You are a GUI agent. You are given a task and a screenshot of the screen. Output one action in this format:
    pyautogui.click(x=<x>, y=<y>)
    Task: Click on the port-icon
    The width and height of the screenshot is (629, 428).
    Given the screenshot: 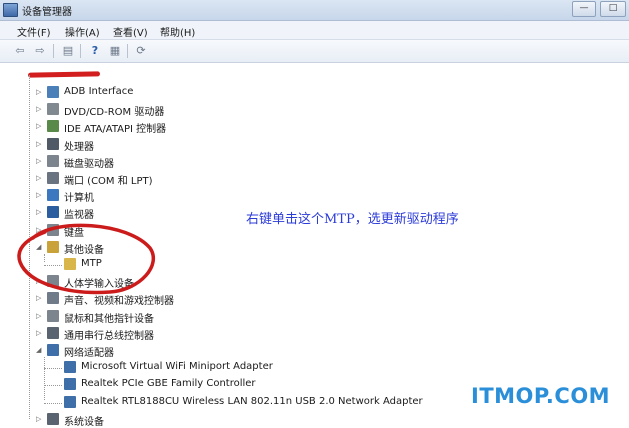 What is the action you would take?
    pyautogui.click(x=53, y=178)
    